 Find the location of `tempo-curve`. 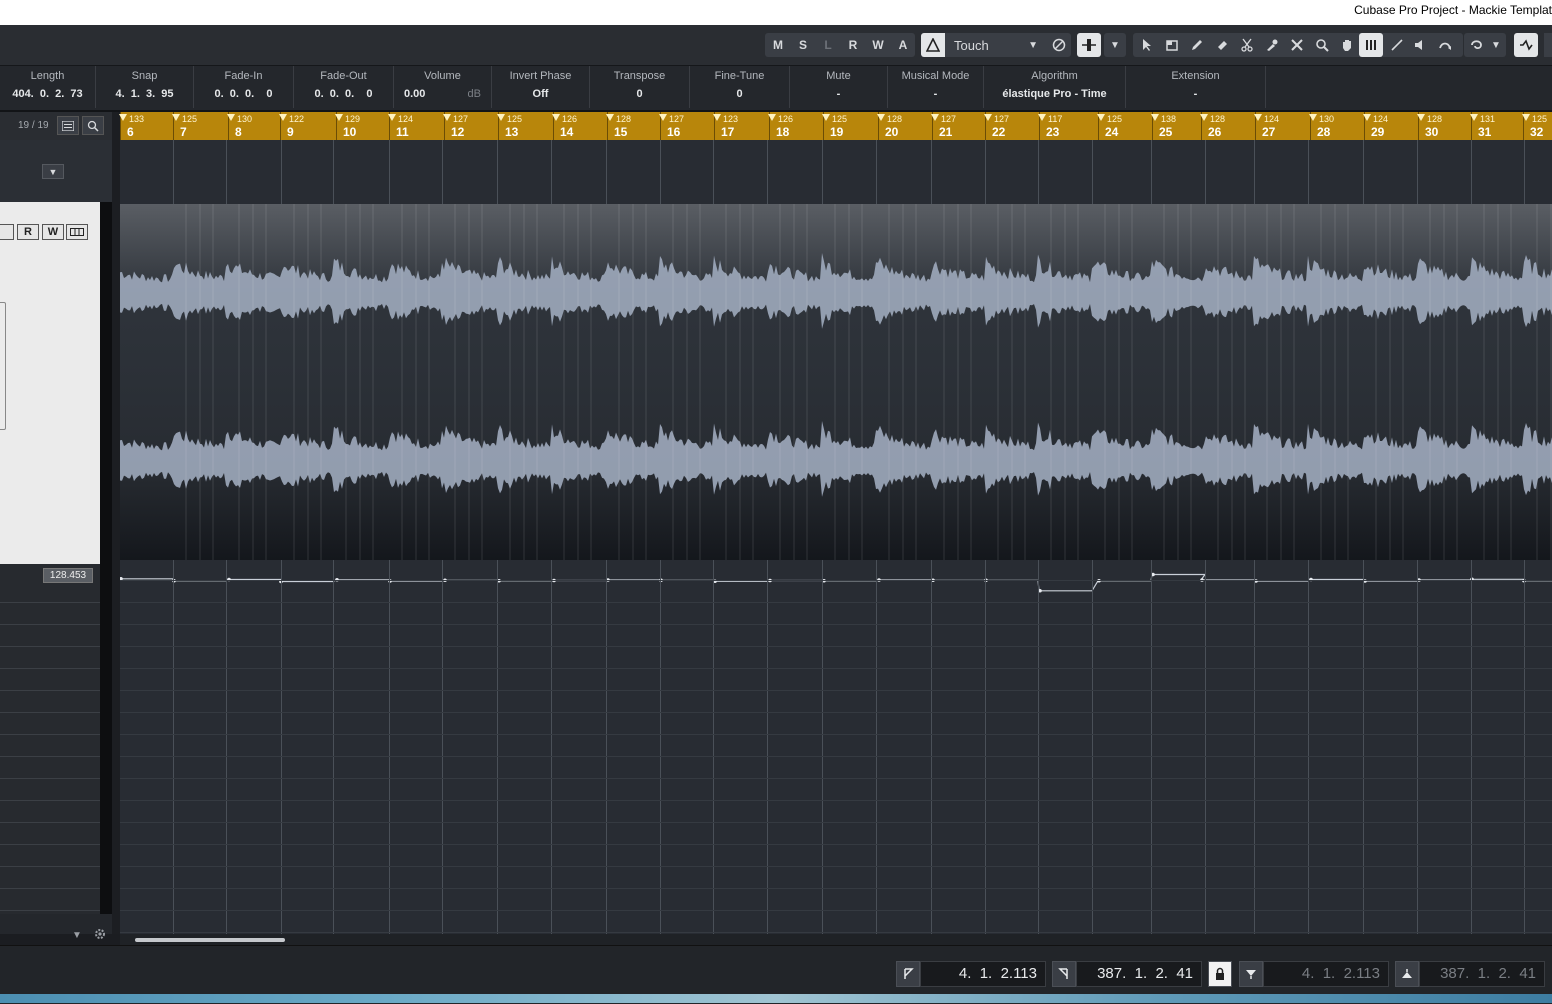

tempo-curve is located at coordinates (836, 587).